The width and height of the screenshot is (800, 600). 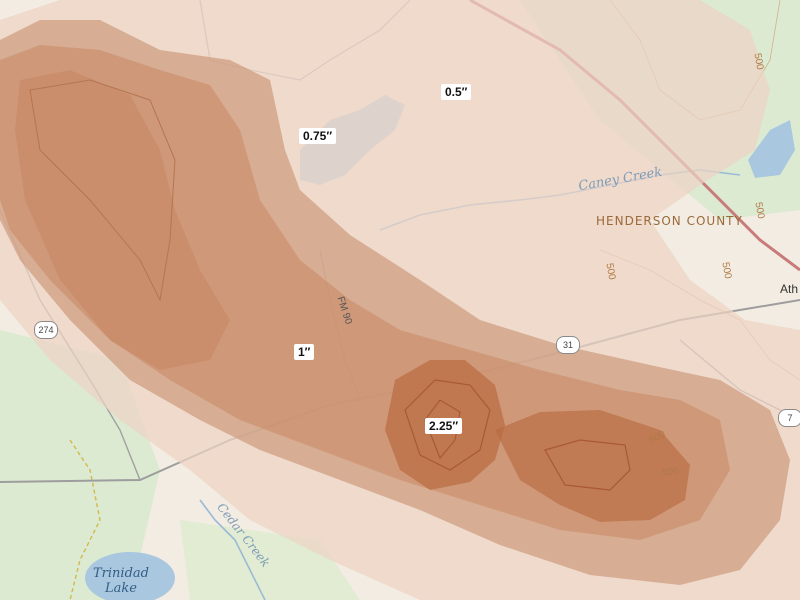 I want to click on route-shield-274: 274, so click(x=46, y=330).